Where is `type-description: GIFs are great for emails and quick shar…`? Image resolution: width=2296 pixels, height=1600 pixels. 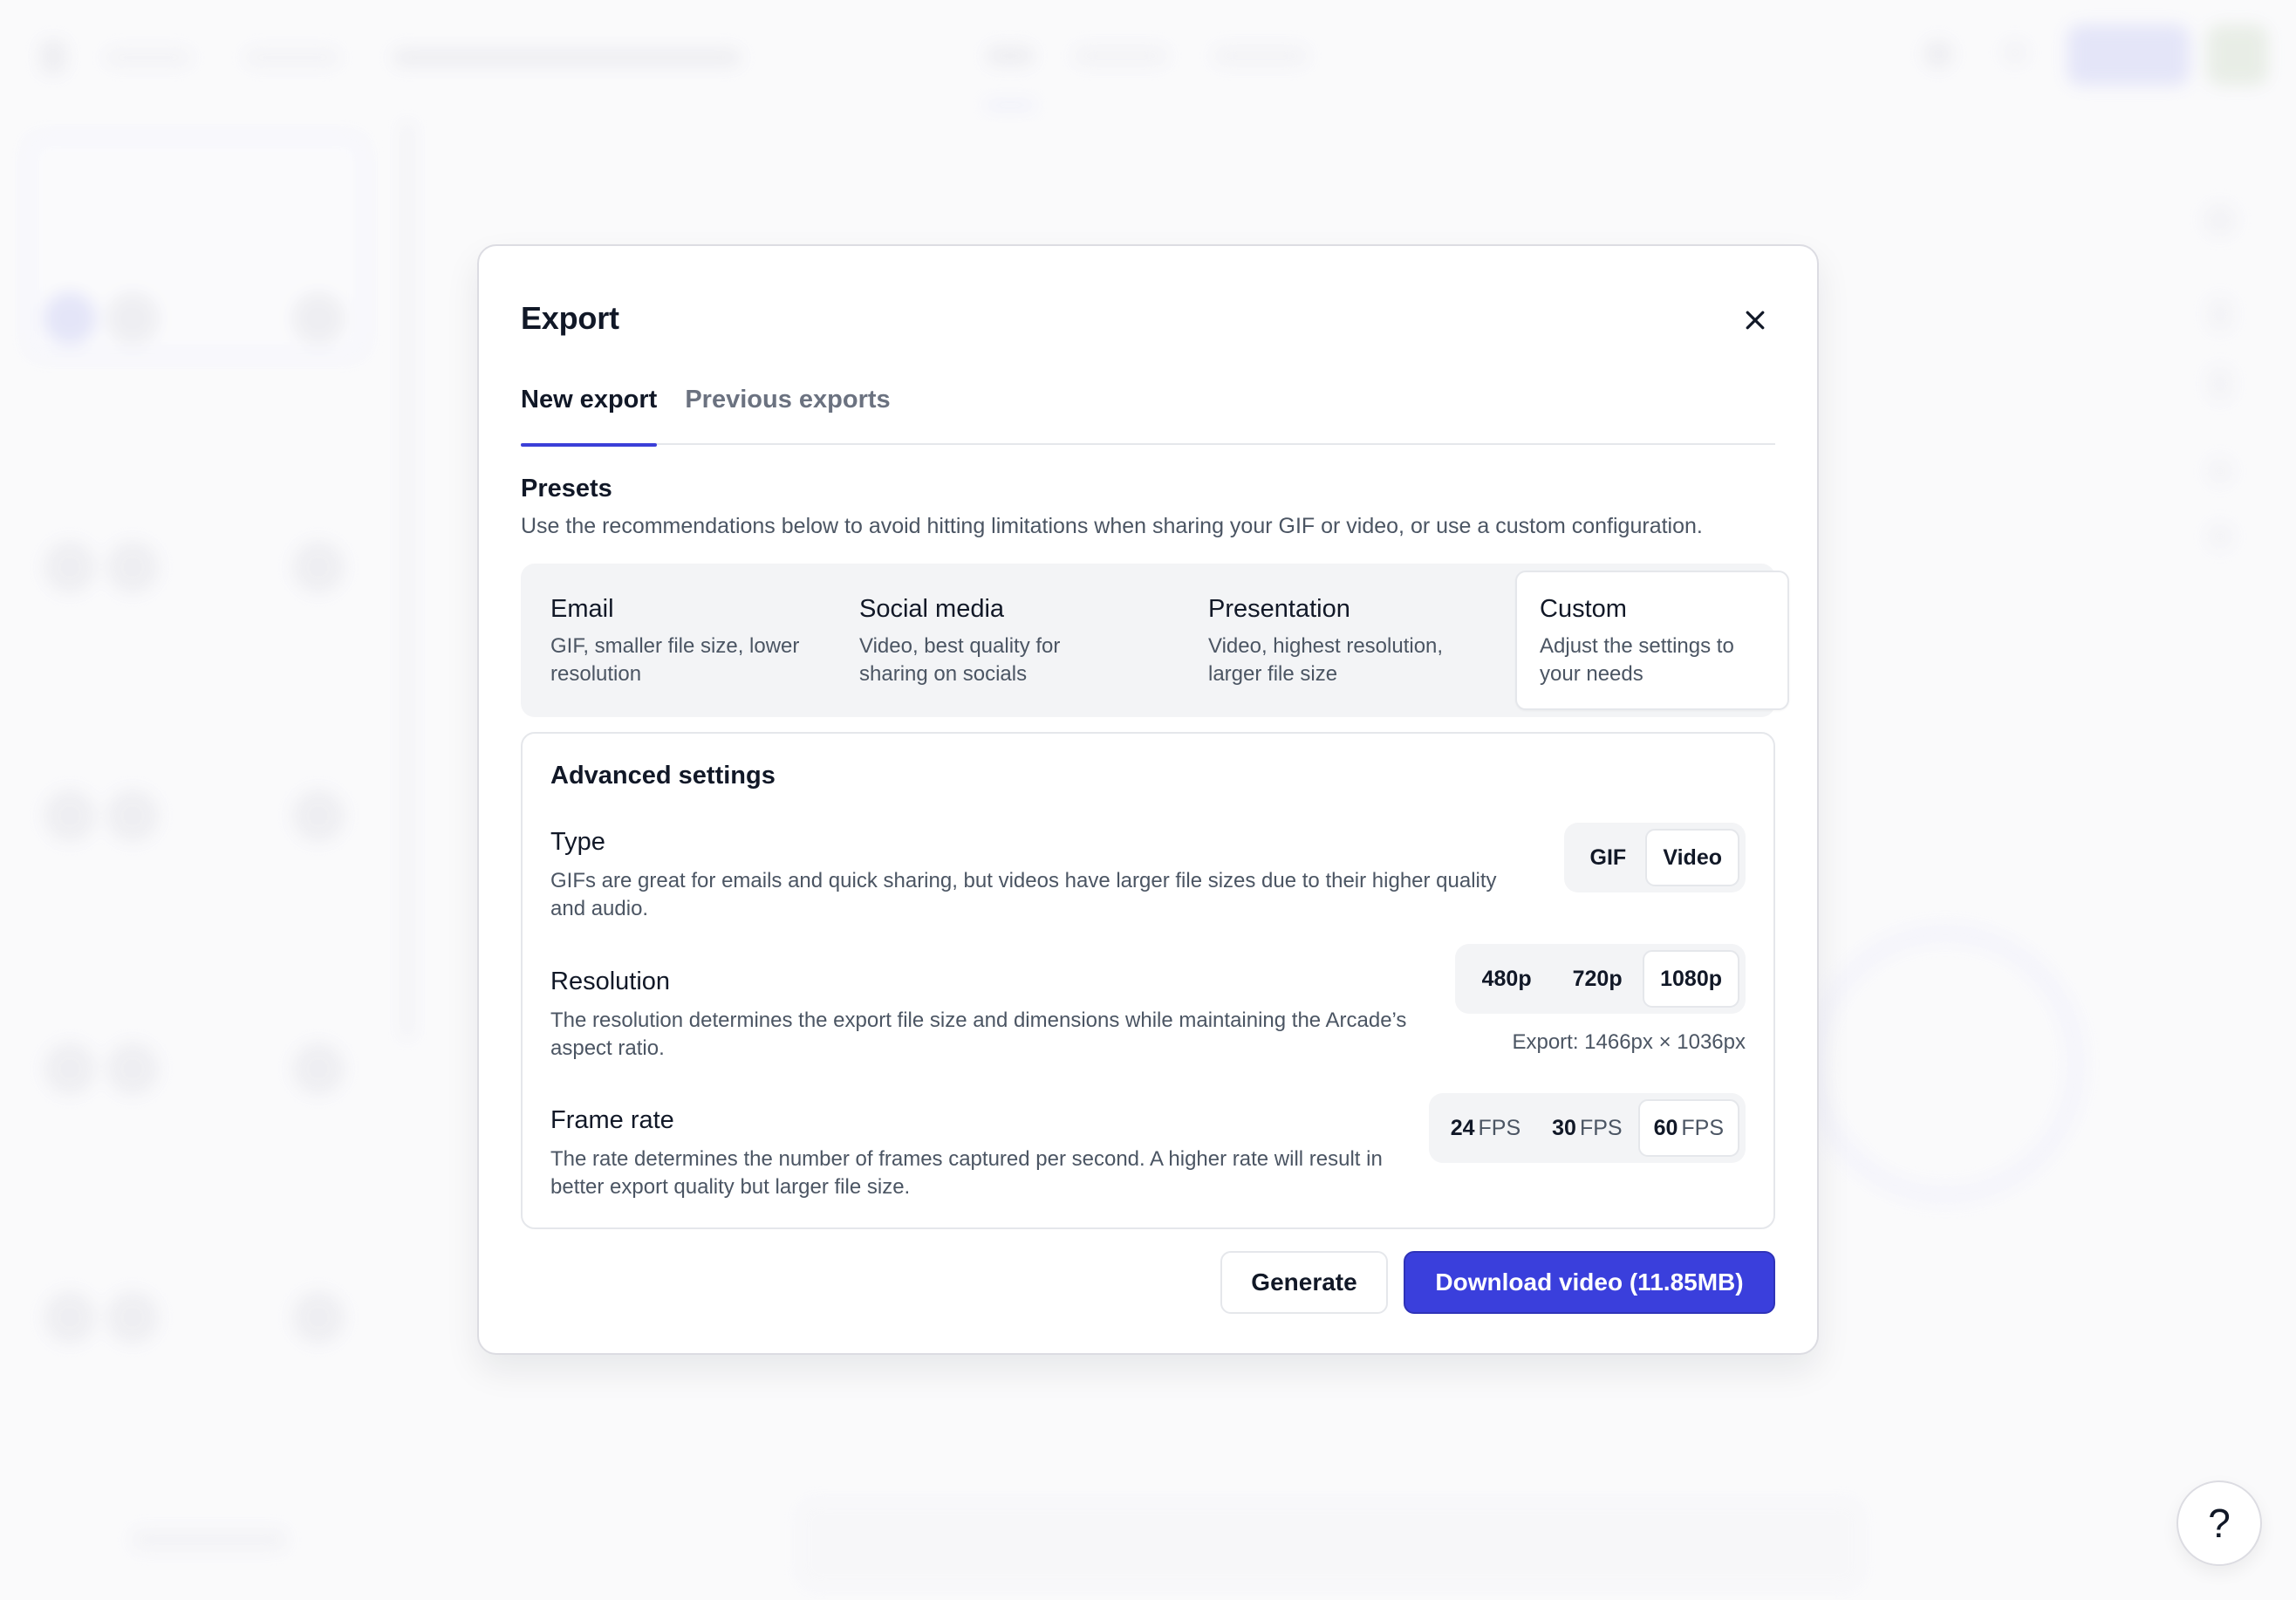 type-description: GIFs are great for emails and quick shar… is located at coordinates (1023, 894).